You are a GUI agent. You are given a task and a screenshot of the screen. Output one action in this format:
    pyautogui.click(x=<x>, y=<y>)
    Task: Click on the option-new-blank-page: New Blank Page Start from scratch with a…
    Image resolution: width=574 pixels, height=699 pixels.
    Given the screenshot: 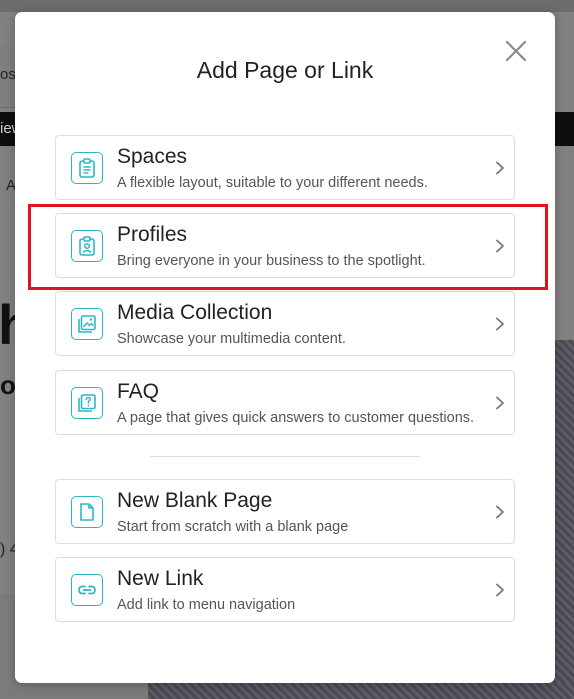 What is the action you would take?
    pyautogui.click(x=285, y=511)
    